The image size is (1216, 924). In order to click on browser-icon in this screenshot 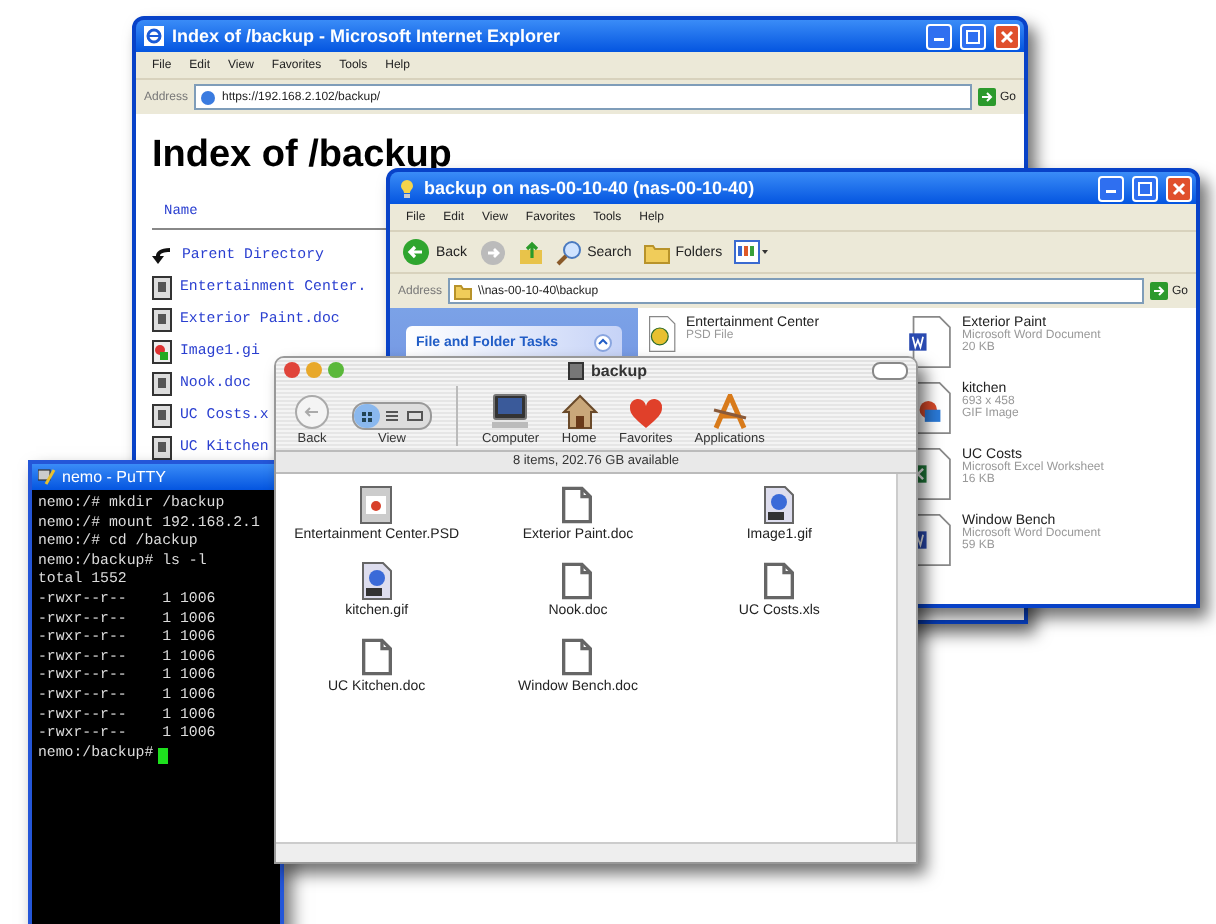, I will do `click(154, 36)`.